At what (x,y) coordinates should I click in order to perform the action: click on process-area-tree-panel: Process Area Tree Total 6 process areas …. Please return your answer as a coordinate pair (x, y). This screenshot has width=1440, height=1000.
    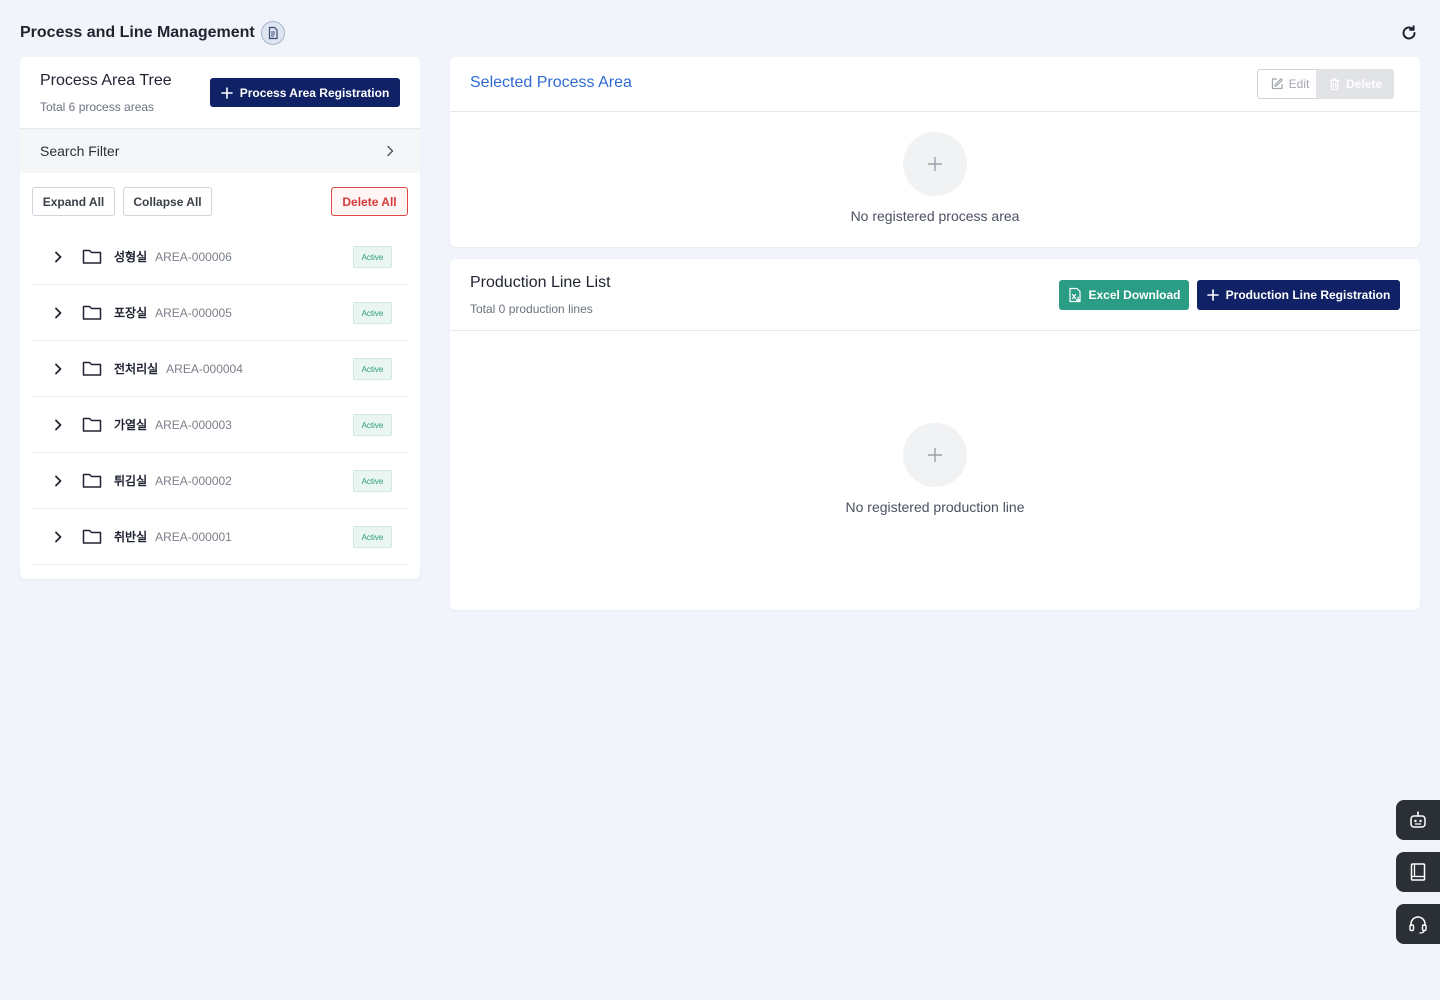
    Looking at the image, I should click on (220, 318).